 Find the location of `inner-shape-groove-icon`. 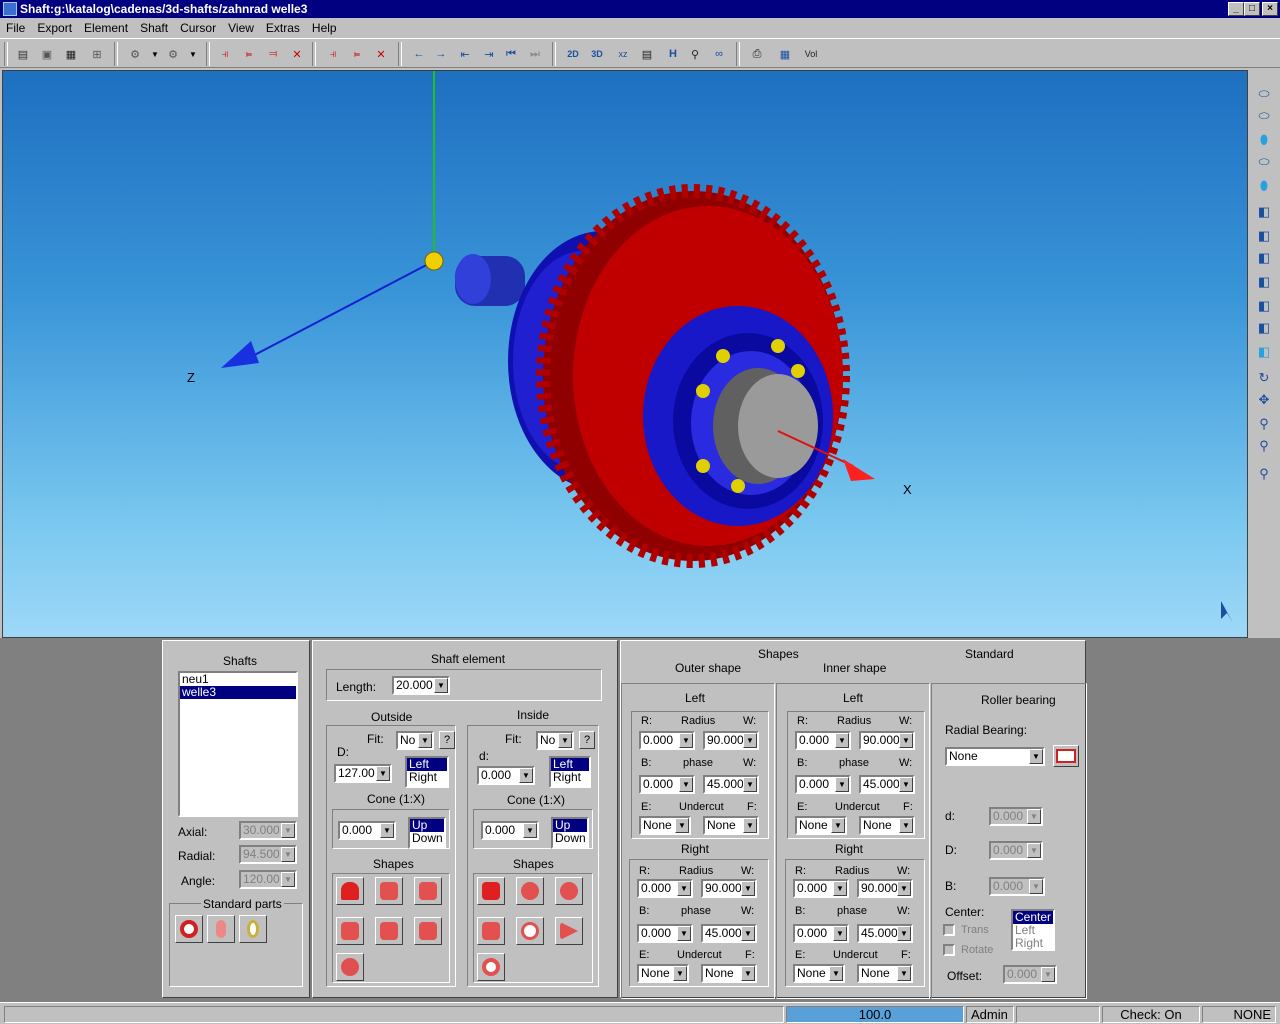

inner-shape-groove-icon is located at coordinates (491, 931).